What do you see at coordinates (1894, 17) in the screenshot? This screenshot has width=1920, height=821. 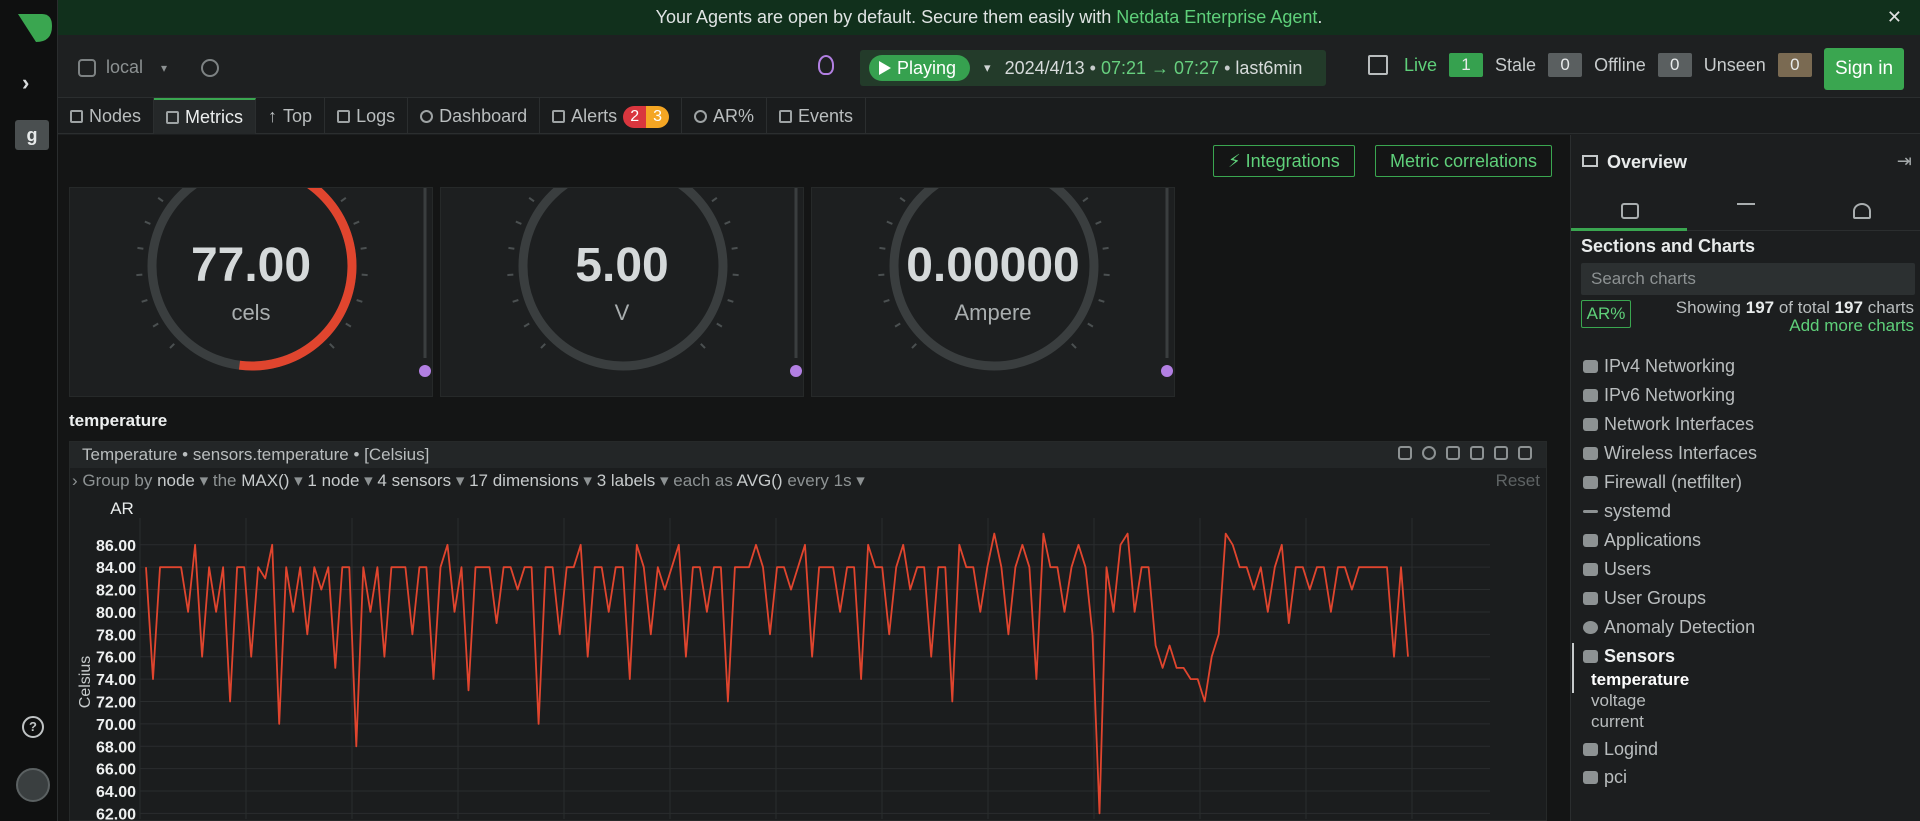 I see `close-banner-icon: ✕` at bounding box center [1894, 17].